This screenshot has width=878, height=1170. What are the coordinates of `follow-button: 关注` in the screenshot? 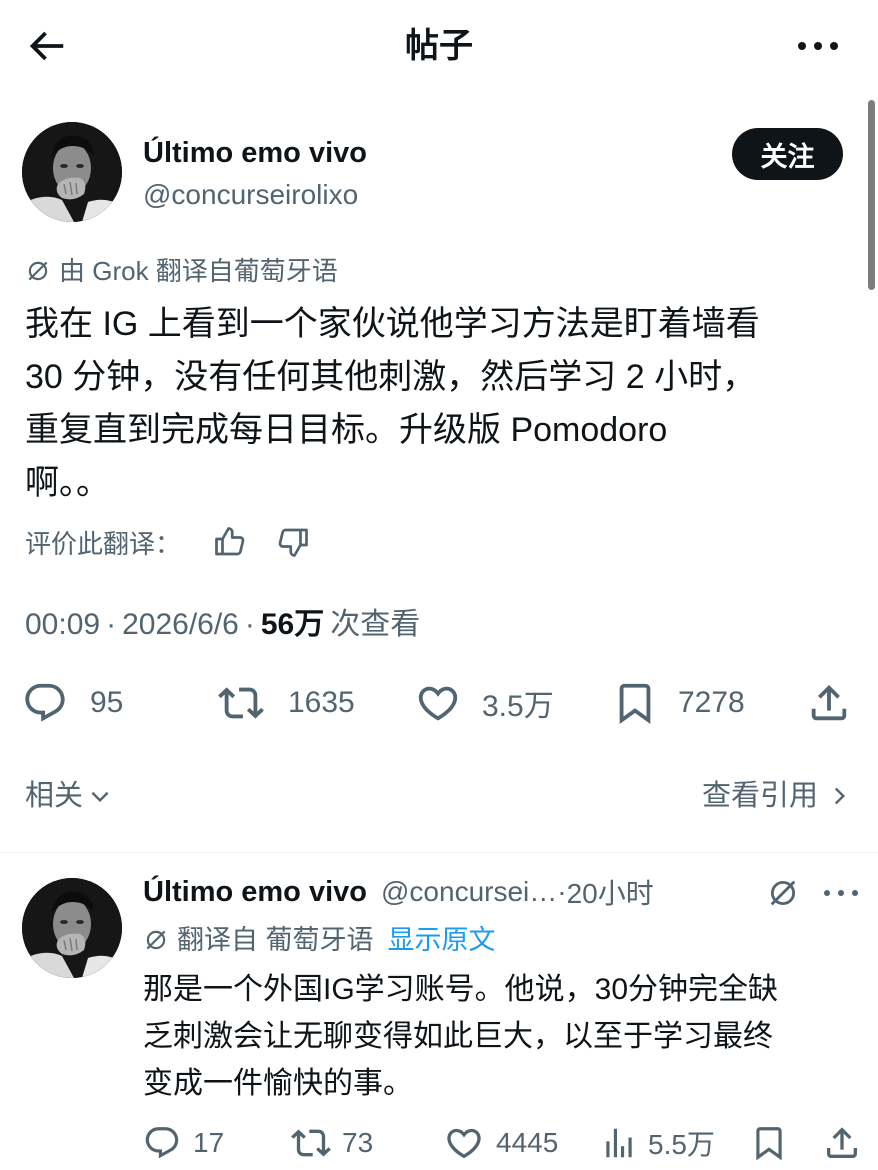 It's located at (787, 154).